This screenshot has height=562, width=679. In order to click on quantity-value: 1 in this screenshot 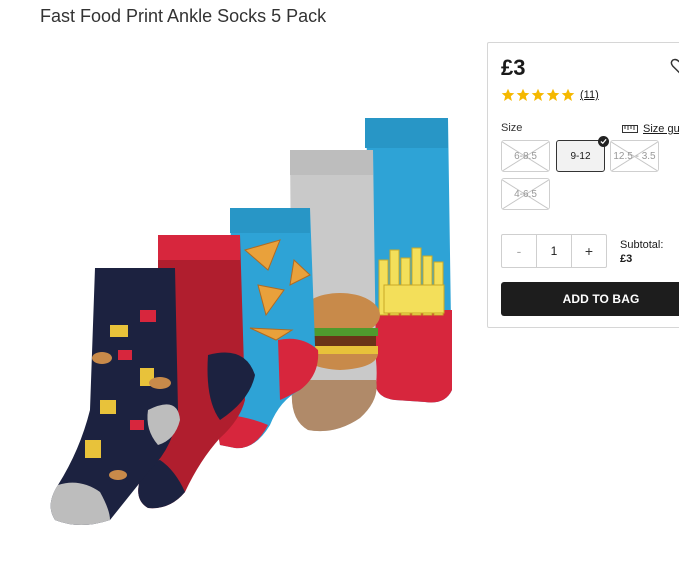, I will do `click(554, 251)`.